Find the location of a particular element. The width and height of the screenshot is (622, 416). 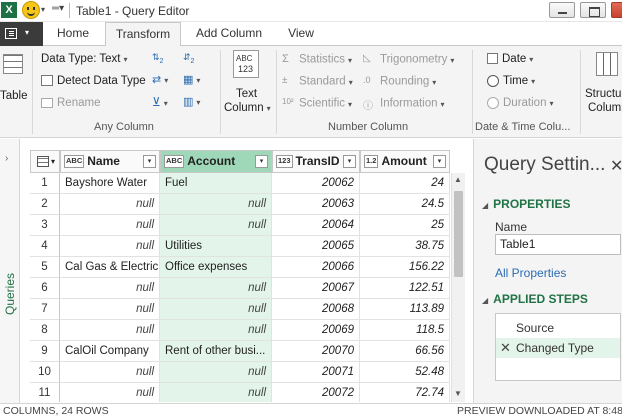

time-dropdown: Time ▾ is located at coordinates (511, 81).